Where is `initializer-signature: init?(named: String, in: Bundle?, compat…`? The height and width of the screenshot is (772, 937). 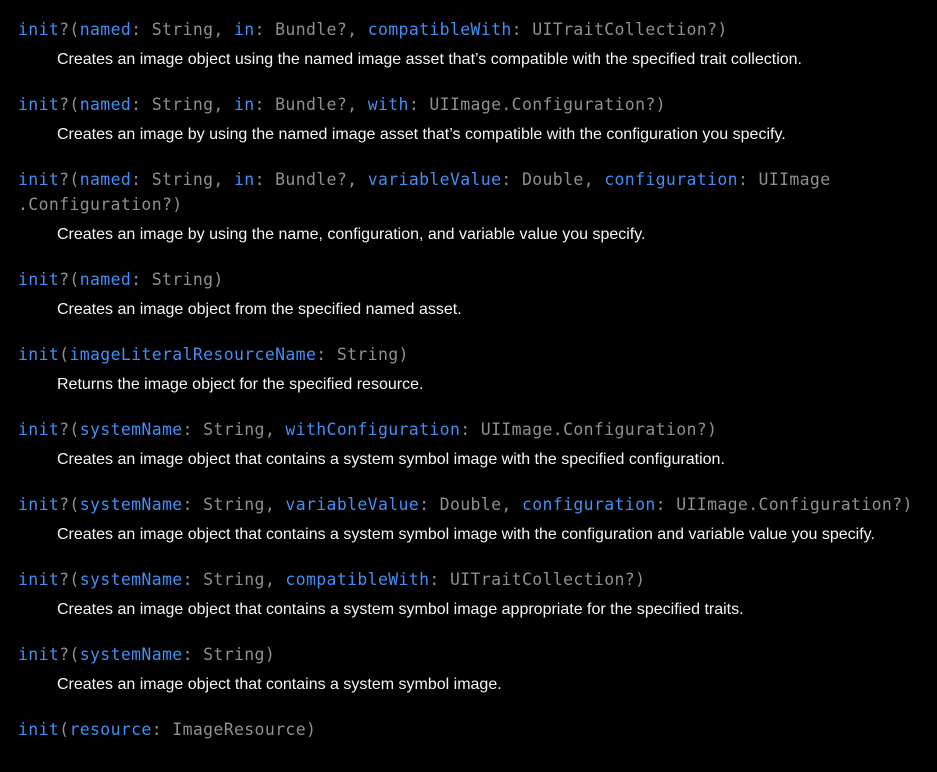
initializer-signature: init?(named: String, in: Bundle?, compat… is located at coordinates (477, 29).